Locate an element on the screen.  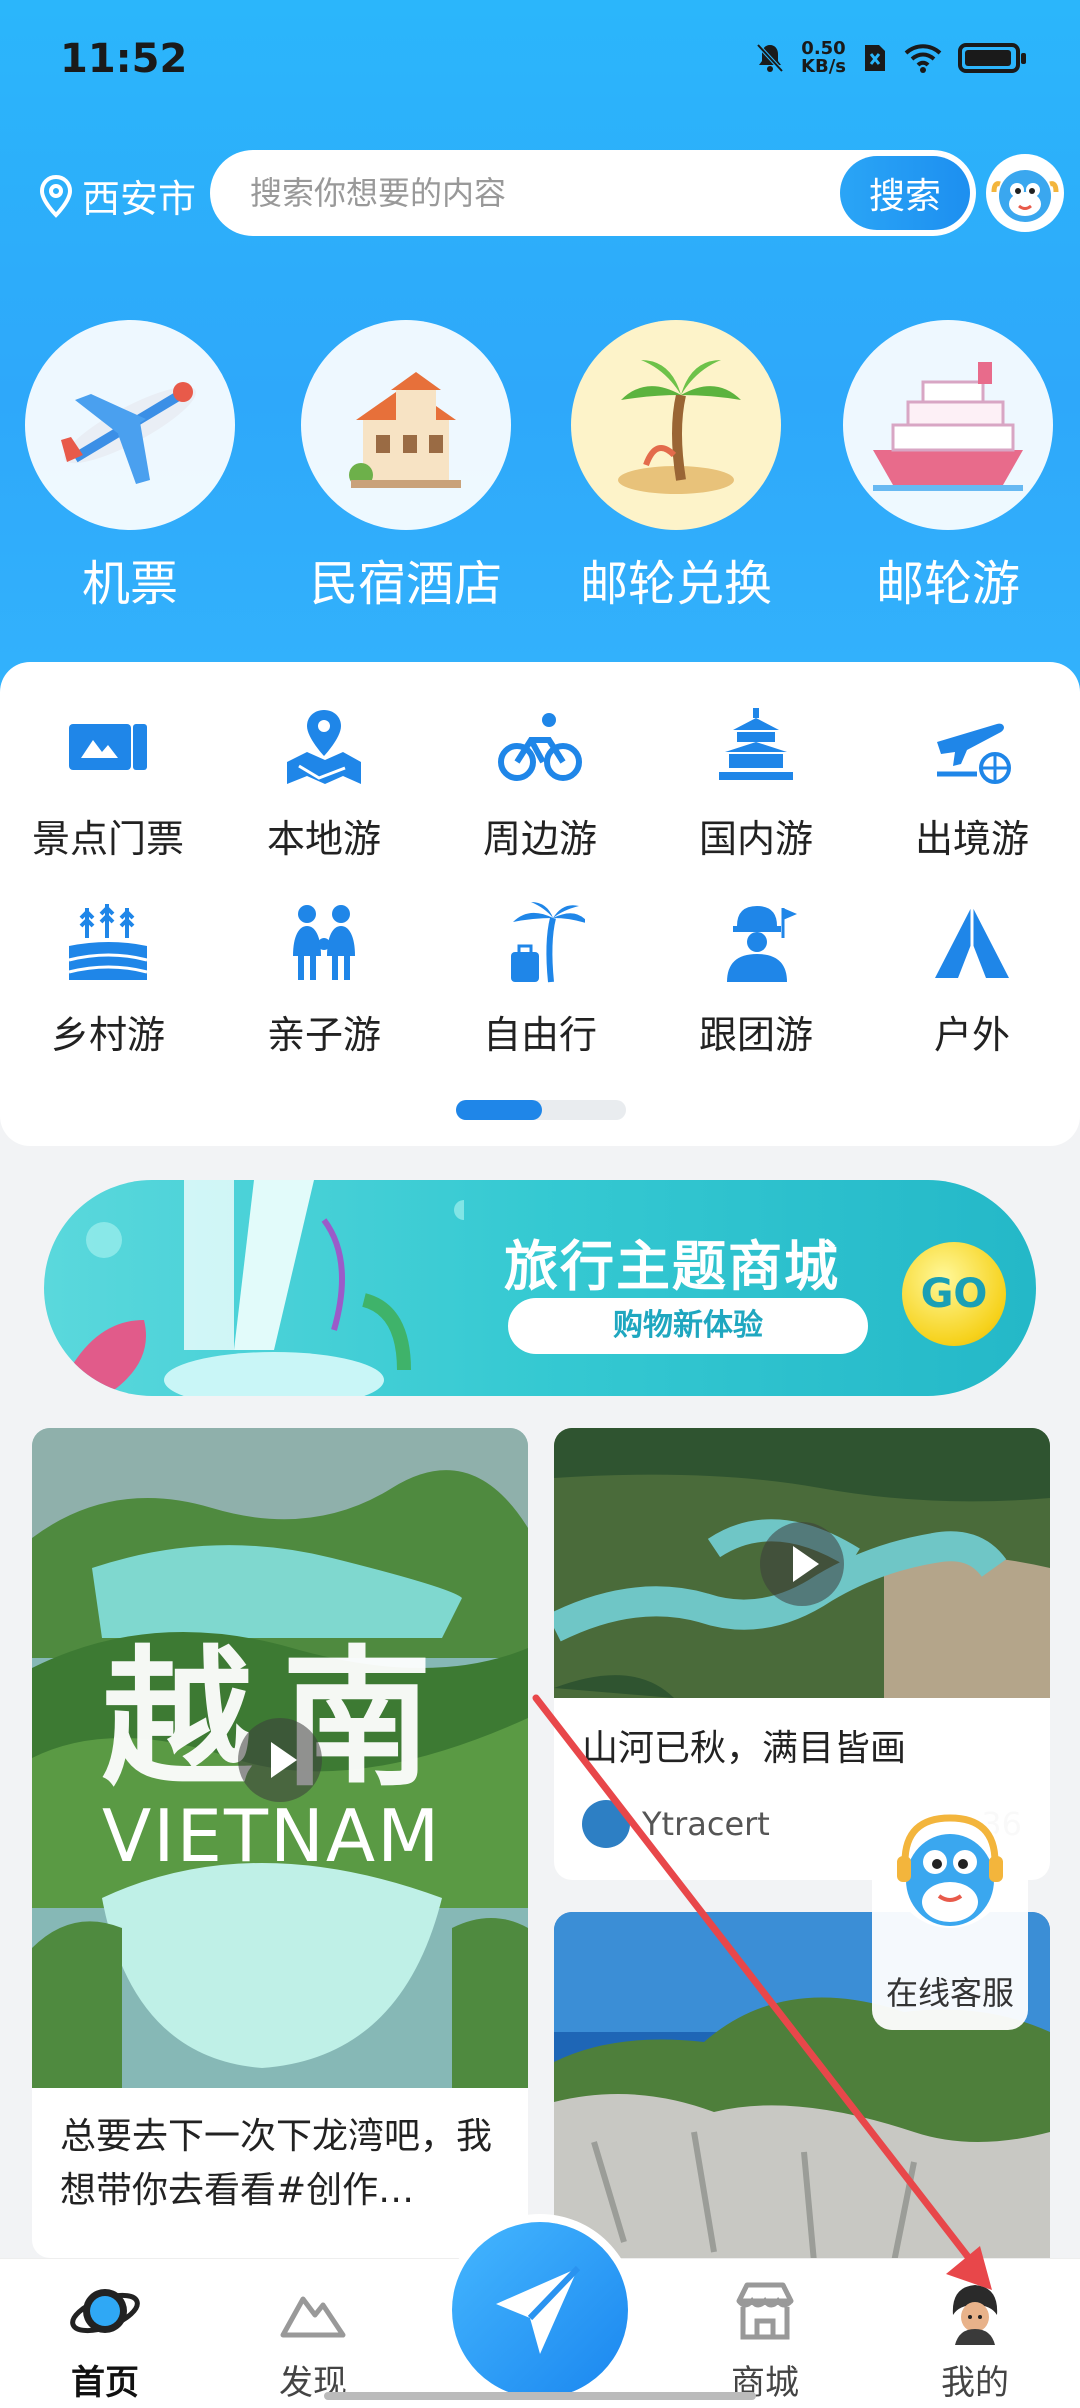
category-label: 景点门票 is located at coordinates (107, 839).